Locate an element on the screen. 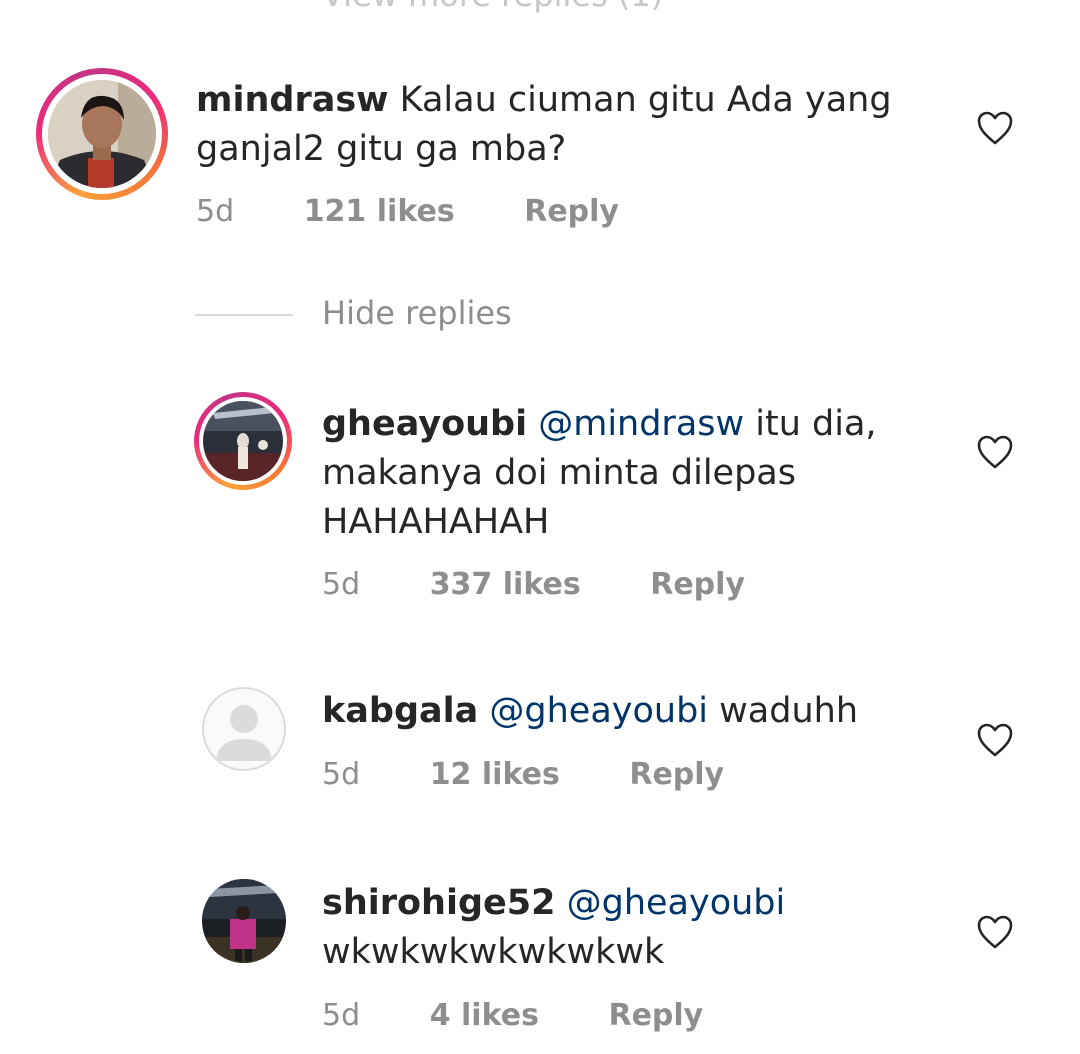 This screenshot has width=1080, height=1054. comment-meta: 5d 121 likes Reply is located at coordinates (407, 211).